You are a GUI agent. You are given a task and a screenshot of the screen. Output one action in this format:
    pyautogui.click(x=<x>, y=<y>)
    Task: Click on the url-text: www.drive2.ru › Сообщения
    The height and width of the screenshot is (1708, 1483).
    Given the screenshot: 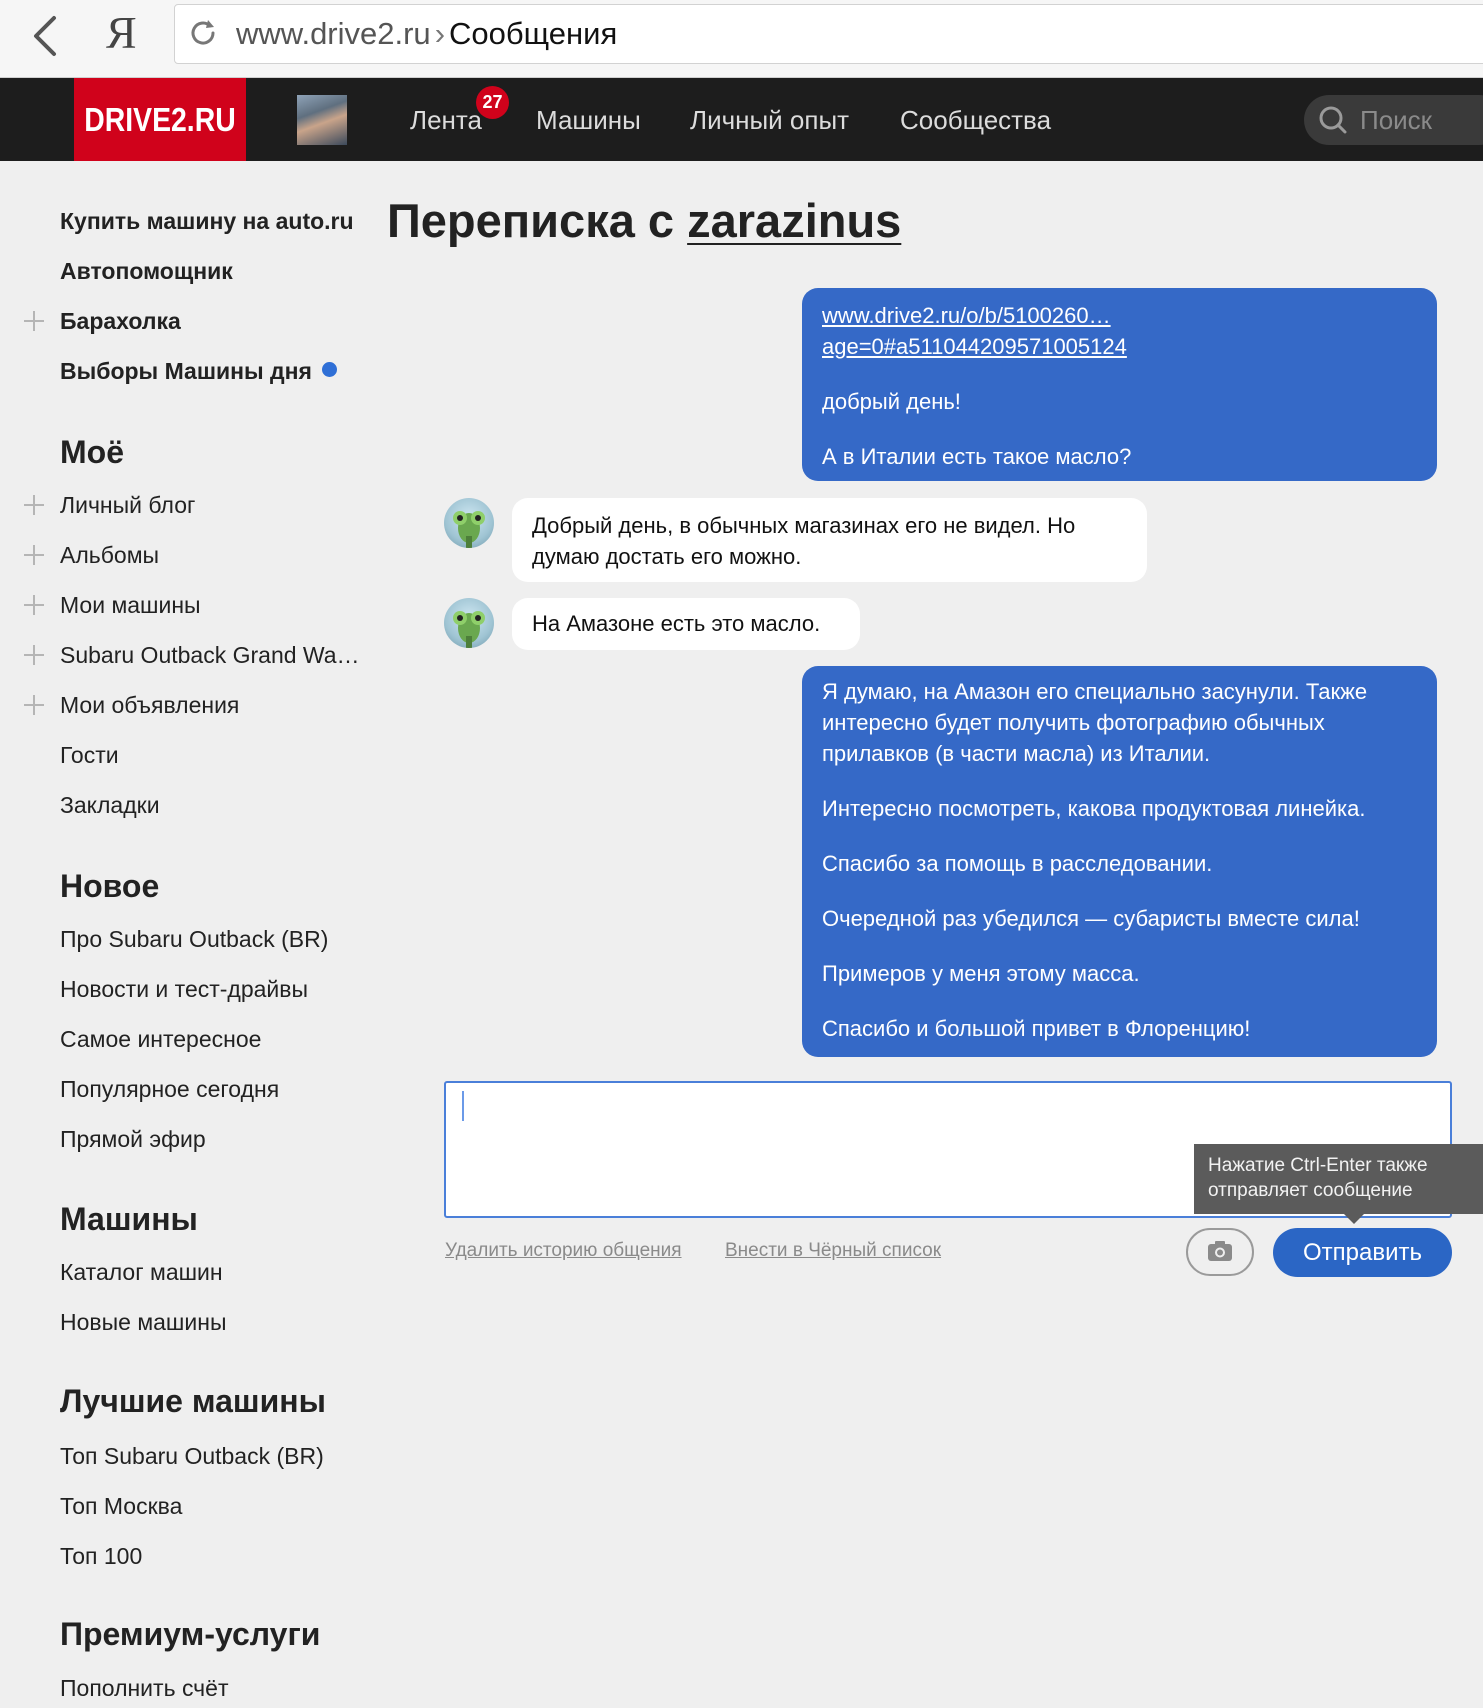 What is the action you would take?
    pyautogui.click(x=426, y=34)
    